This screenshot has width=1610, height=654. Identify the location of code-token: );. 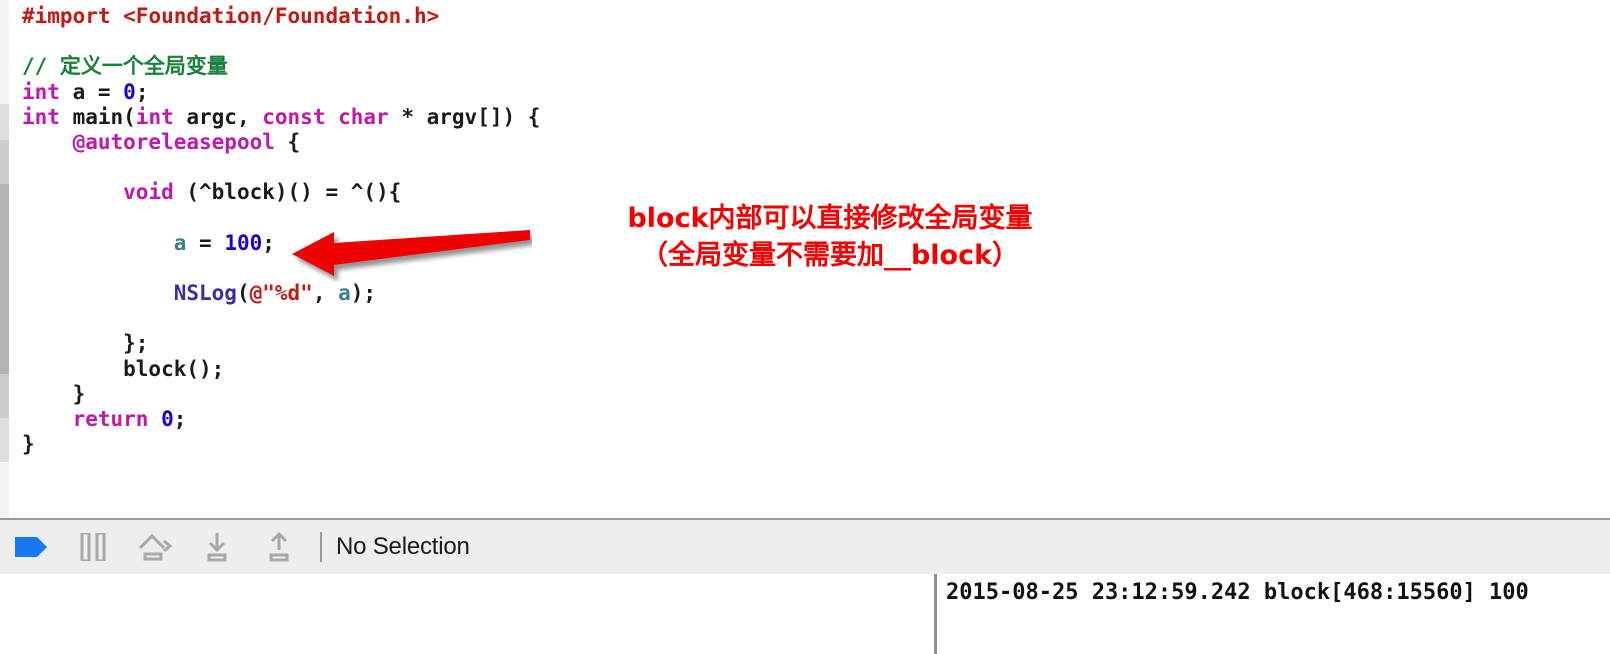
(363, 293).